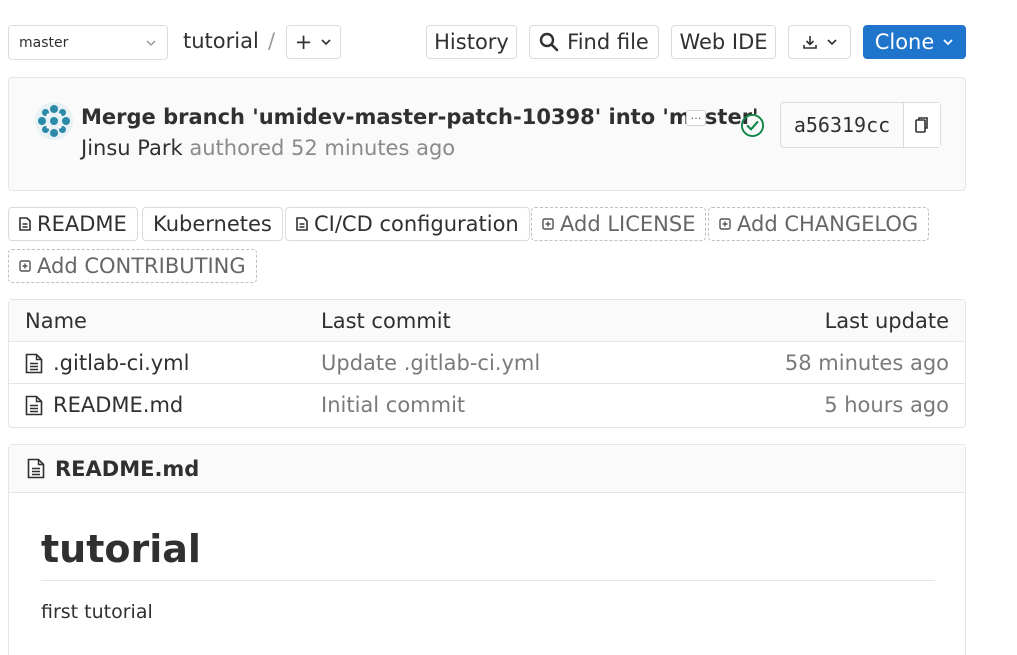 This screenshot has width=1017, height=655. What do you see at coordinates (97, 612) in the screenshot?
I see `readme-paragraph: first tutorial` at bounding box center [97, 612].